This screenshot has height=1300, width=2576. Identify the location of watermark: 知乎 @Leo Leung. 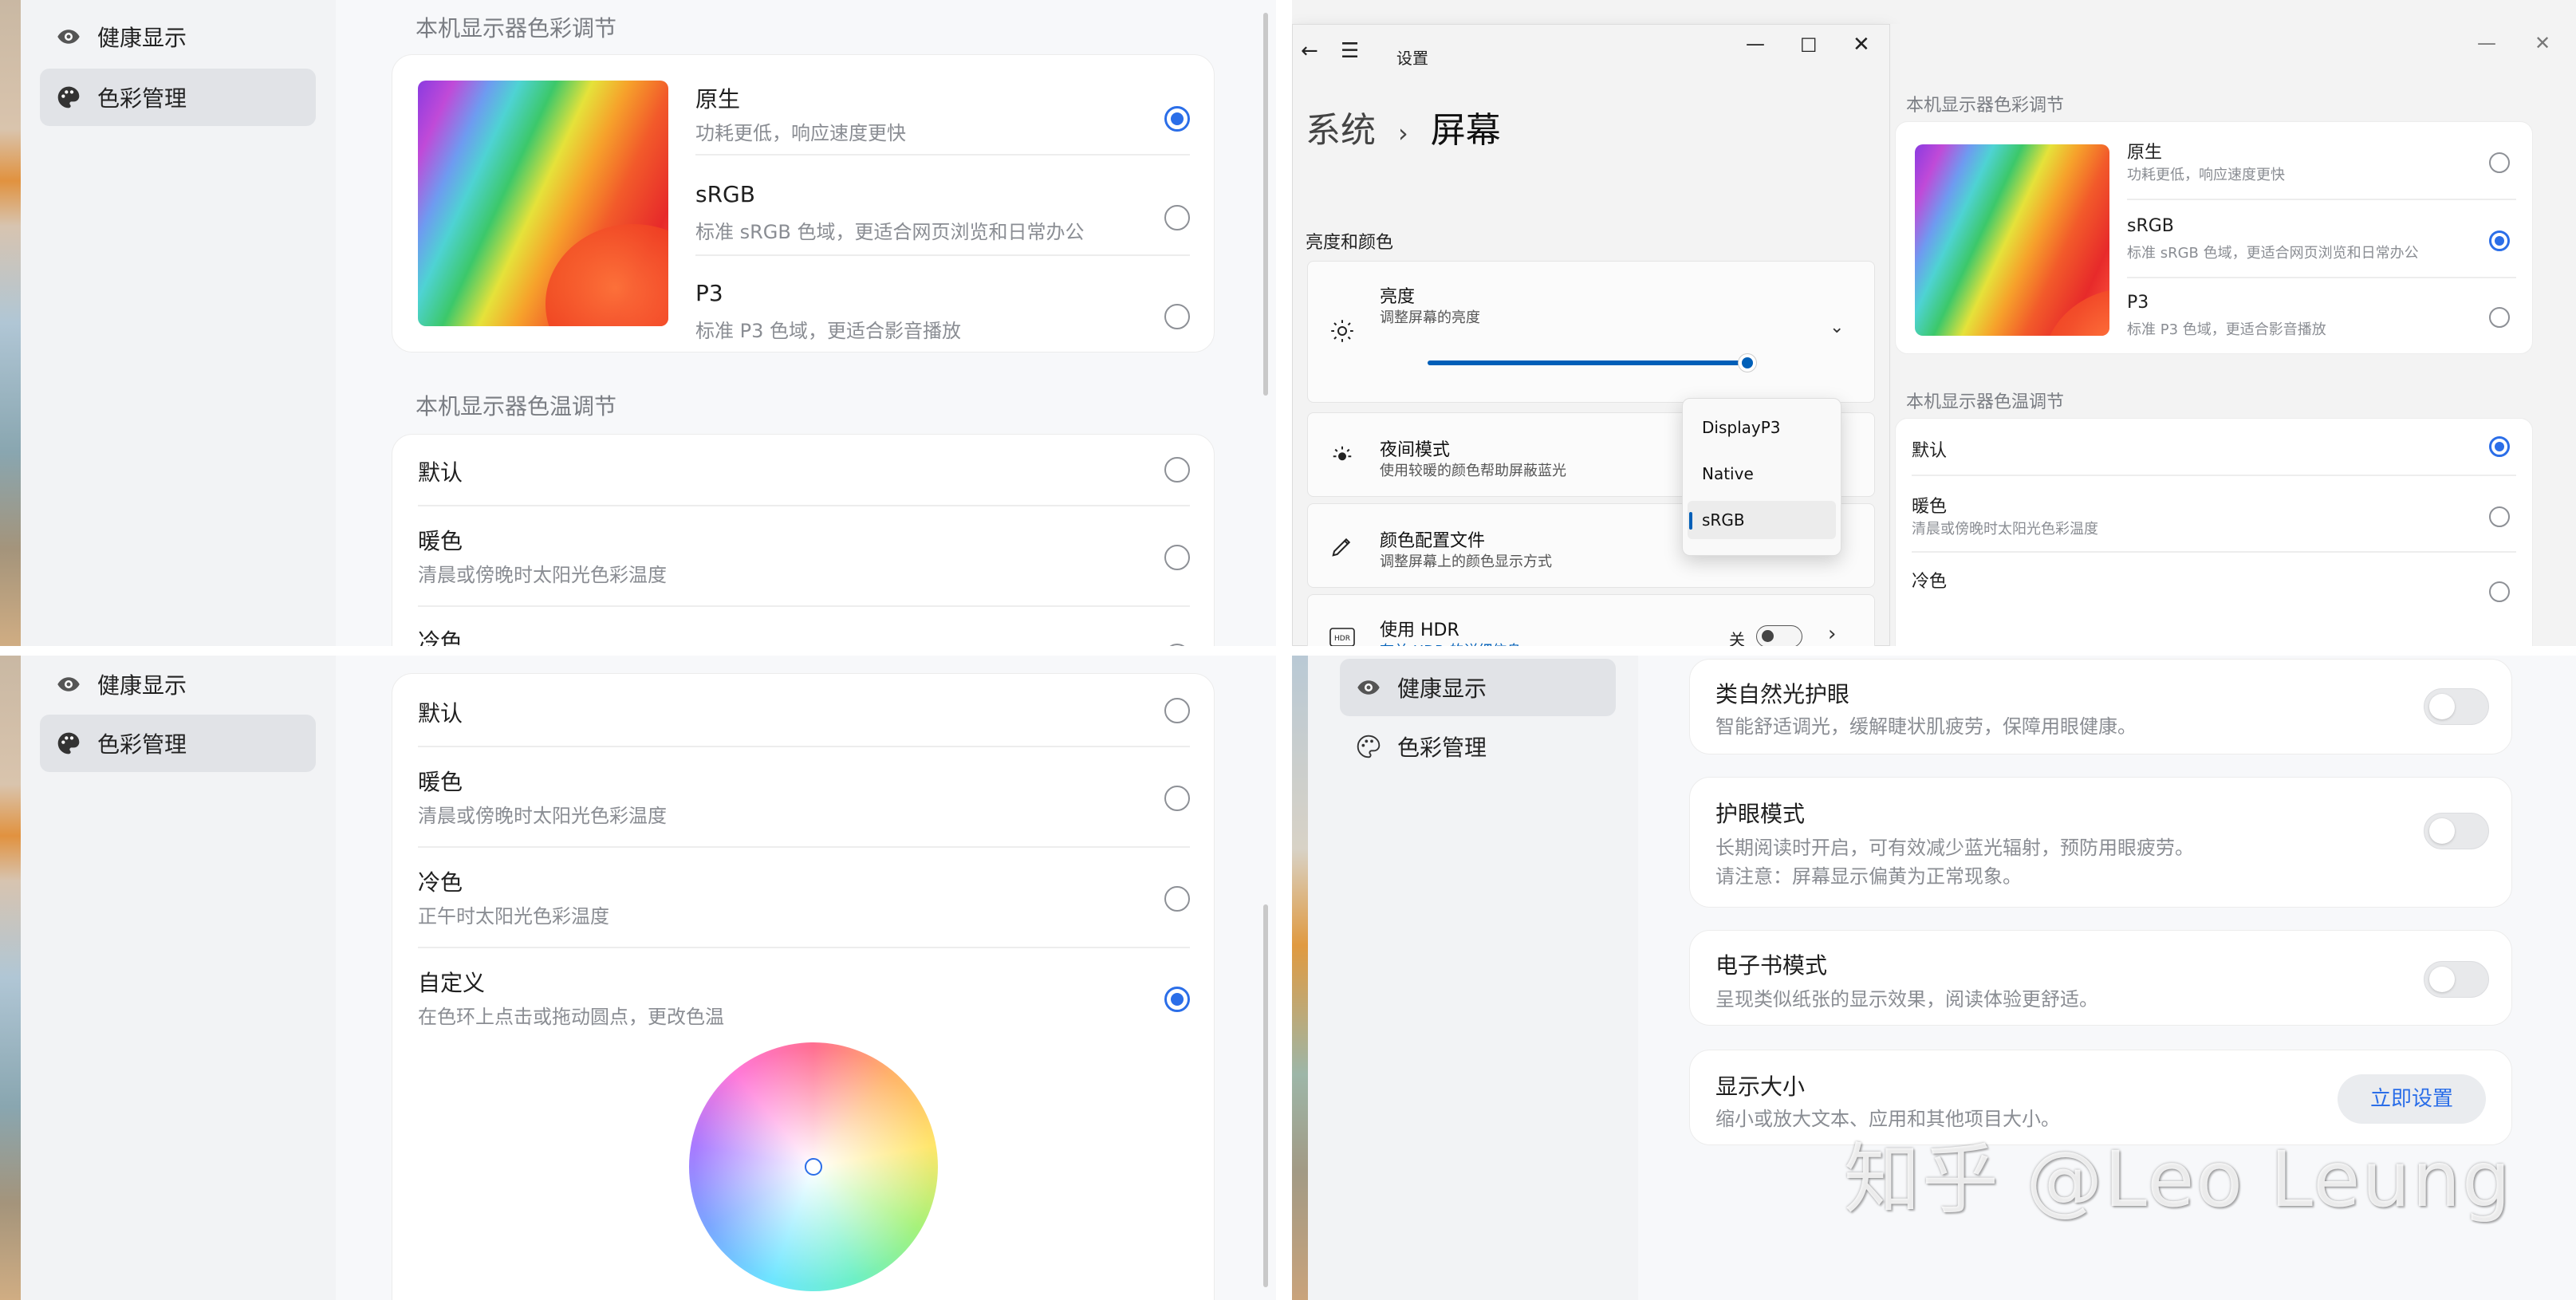
(2177, 1179).